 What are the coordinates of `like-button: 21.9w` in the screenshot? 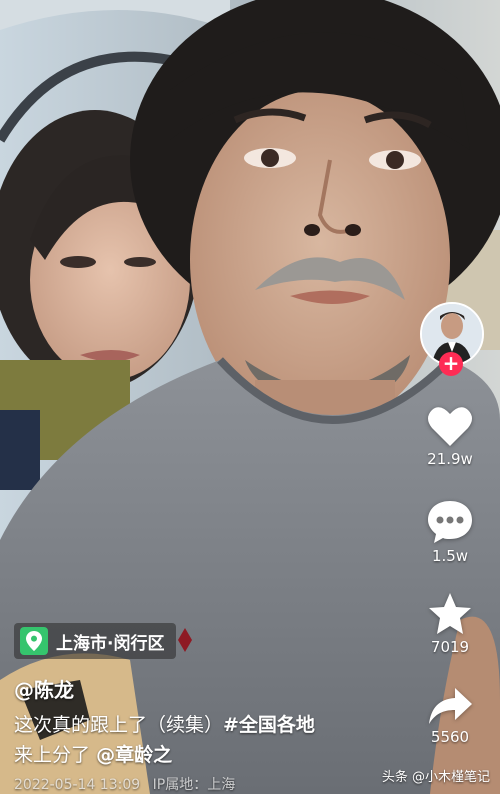 It's located at (450, 436).